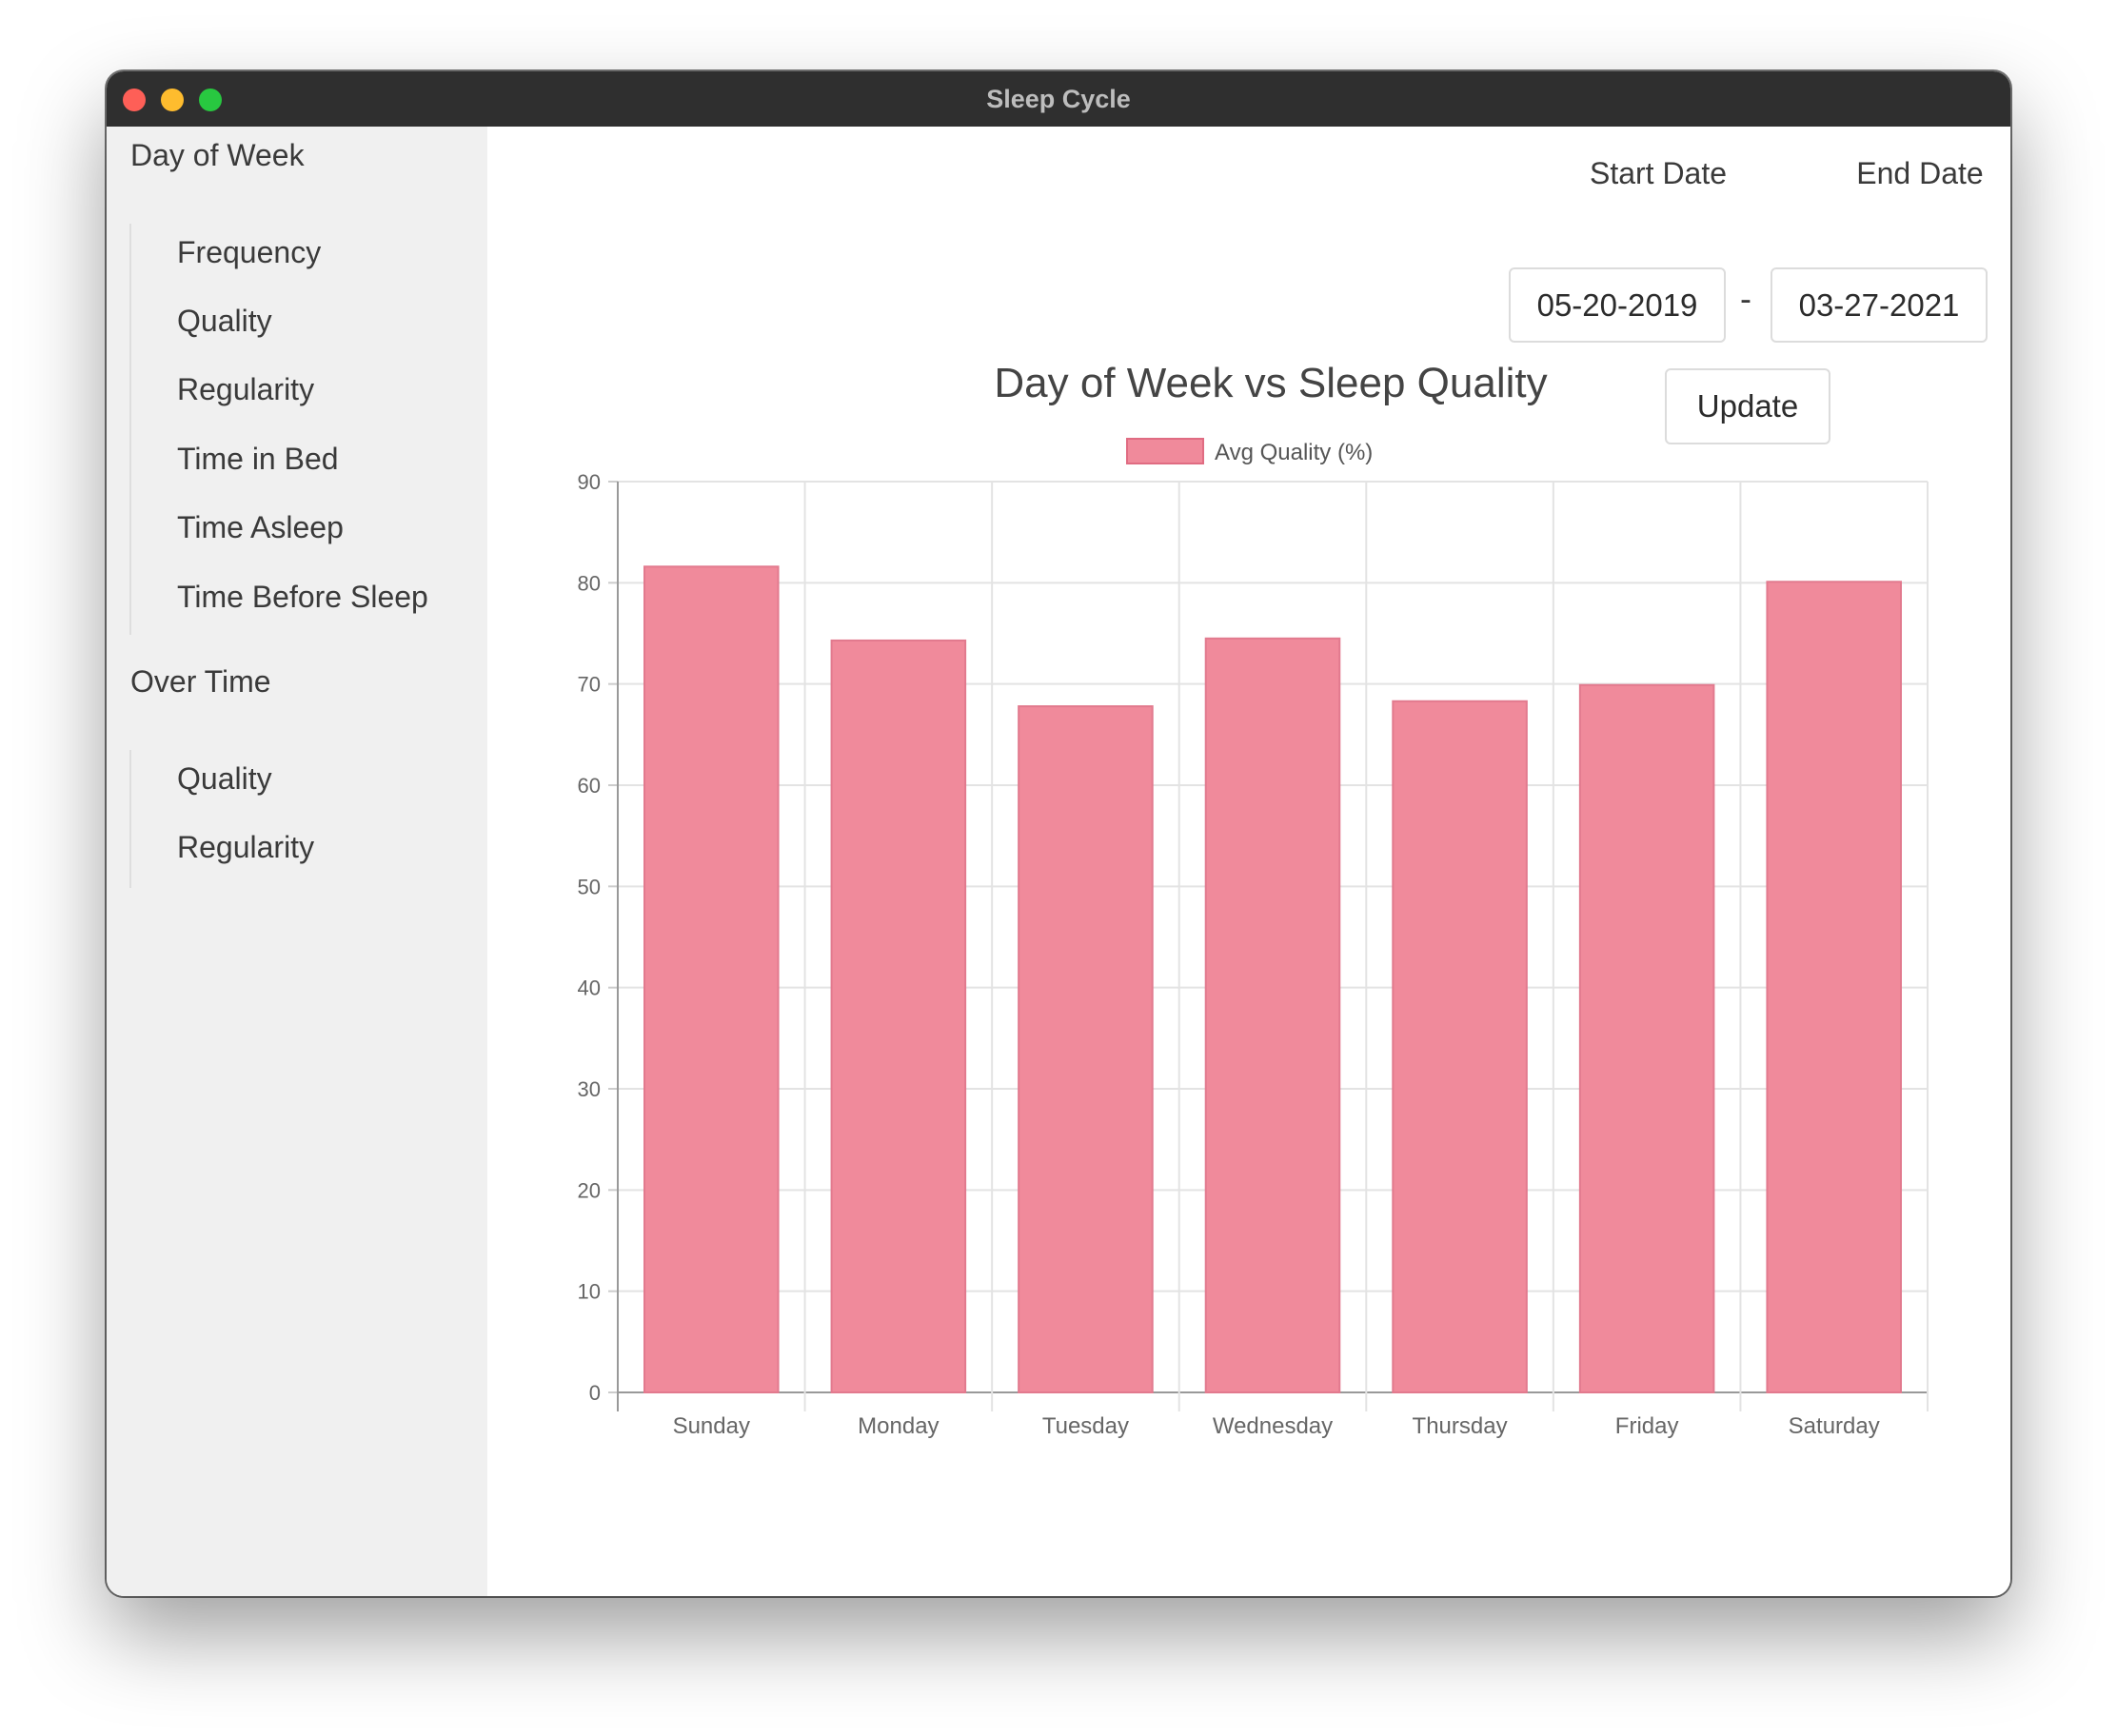  What do you see at coordinates (590, 482) in the screenshot?
I see `y-tick-label: 90` at bounding box center [590, 482].